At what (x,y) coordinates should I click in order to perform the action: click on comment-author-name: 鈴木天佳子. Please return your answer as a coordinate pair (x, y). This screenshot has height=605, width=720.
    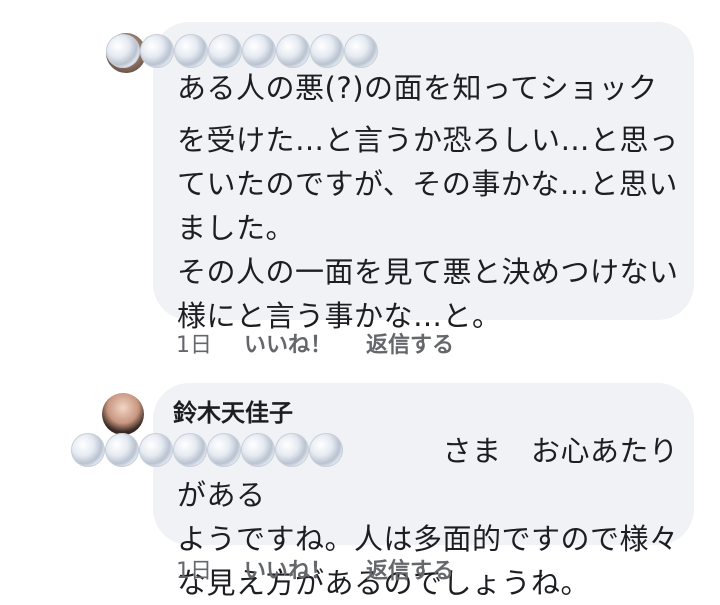
    Looking at the image, I should click on (233, 410).